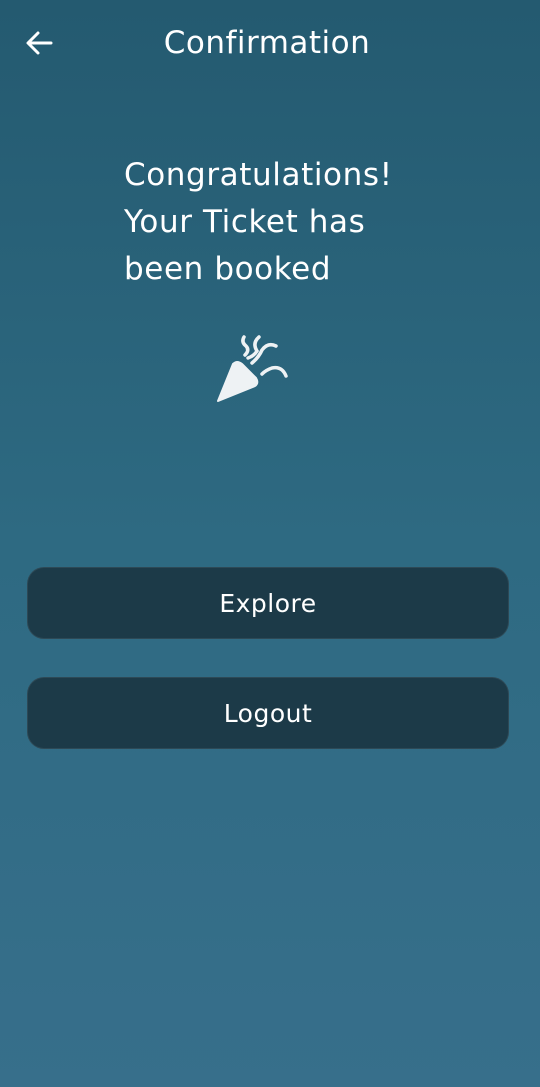 The height and width of the screenshot is (1087, 540). I want to click on explore-button: Explore, so click(268, 603).